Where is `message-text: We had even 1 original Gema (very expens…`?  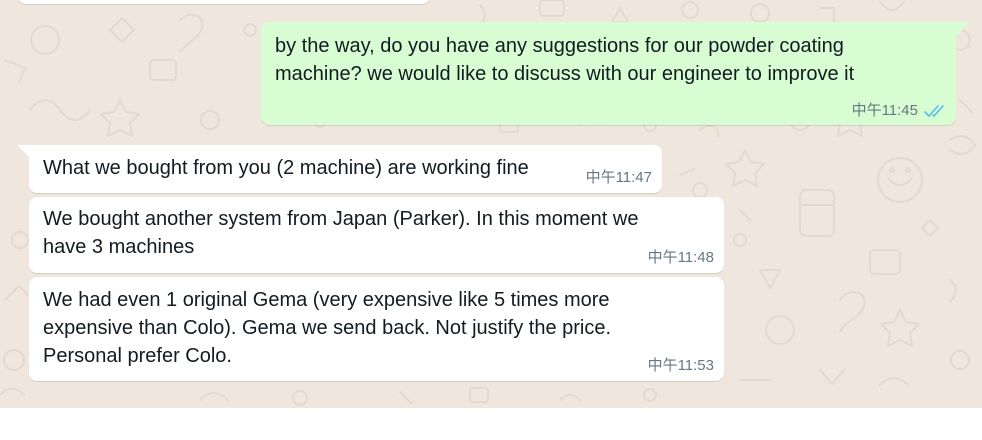
message-text: We had even 1 original Gema (very expens… is located at coordinates (327, 328).